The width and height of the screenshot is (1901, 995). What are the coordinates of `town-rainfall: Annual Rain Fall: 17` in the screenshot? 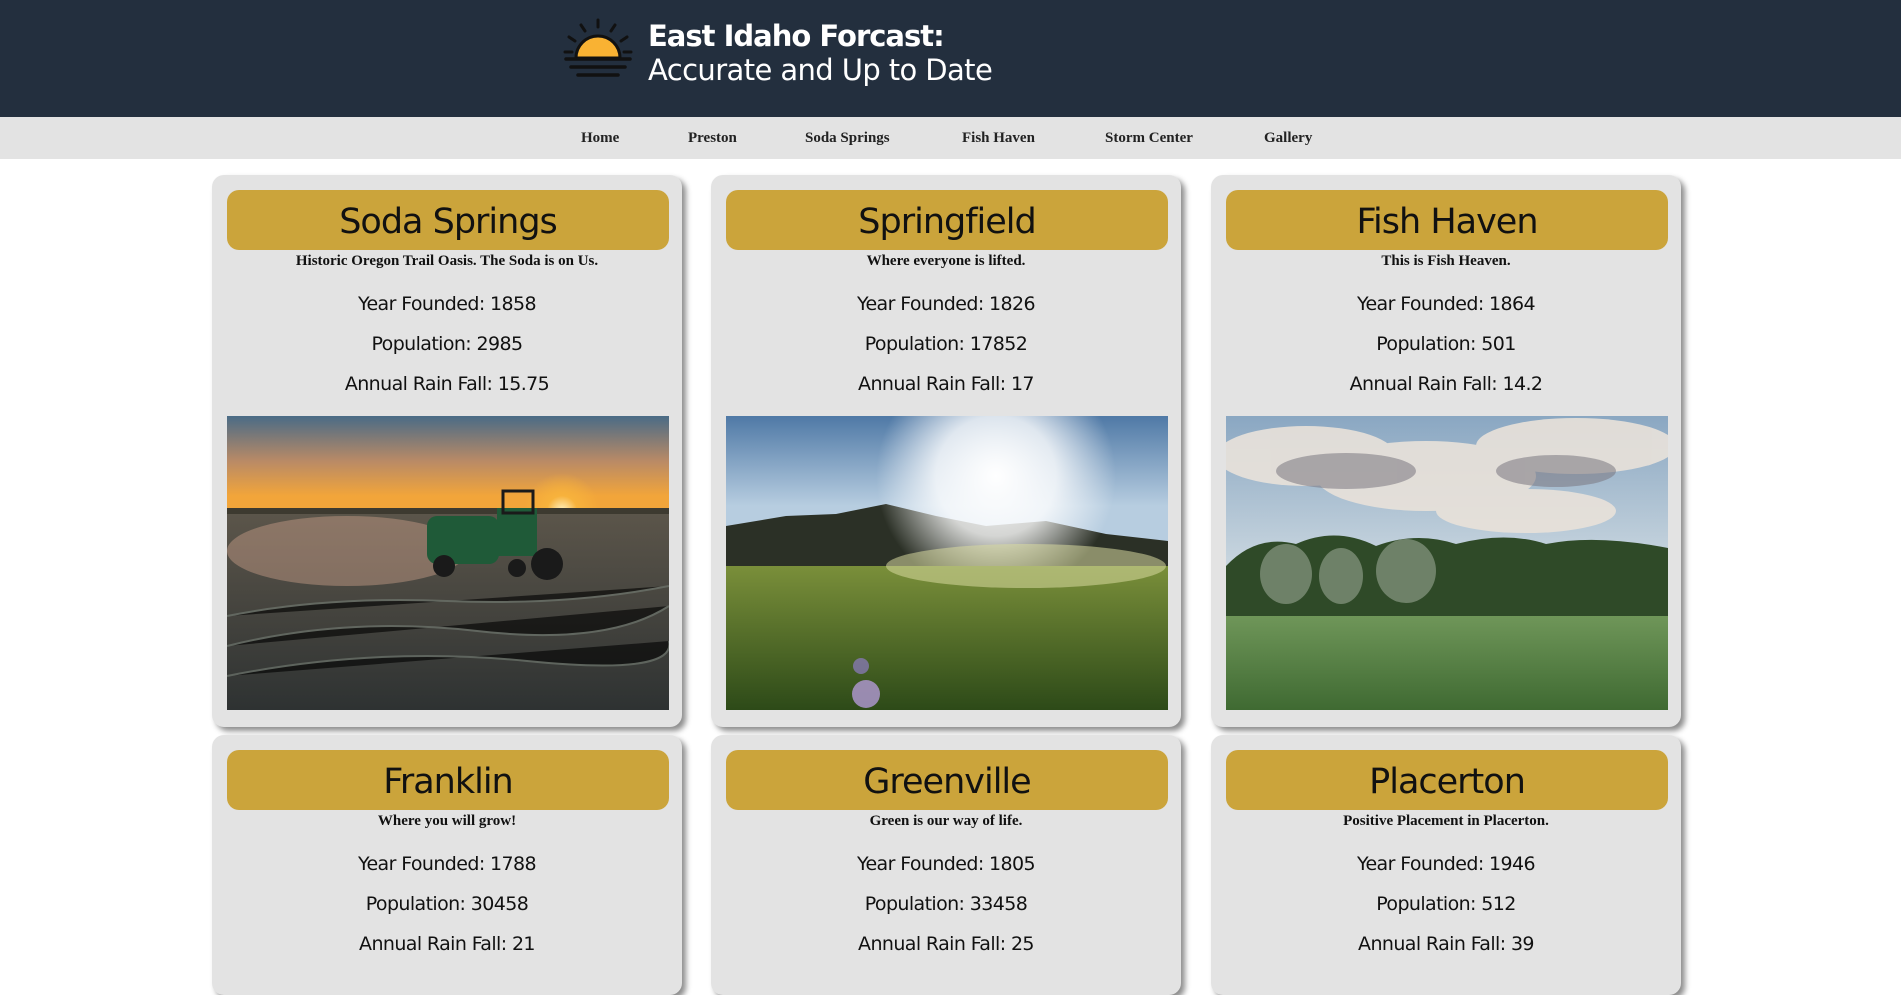 It's located at (946, 384).